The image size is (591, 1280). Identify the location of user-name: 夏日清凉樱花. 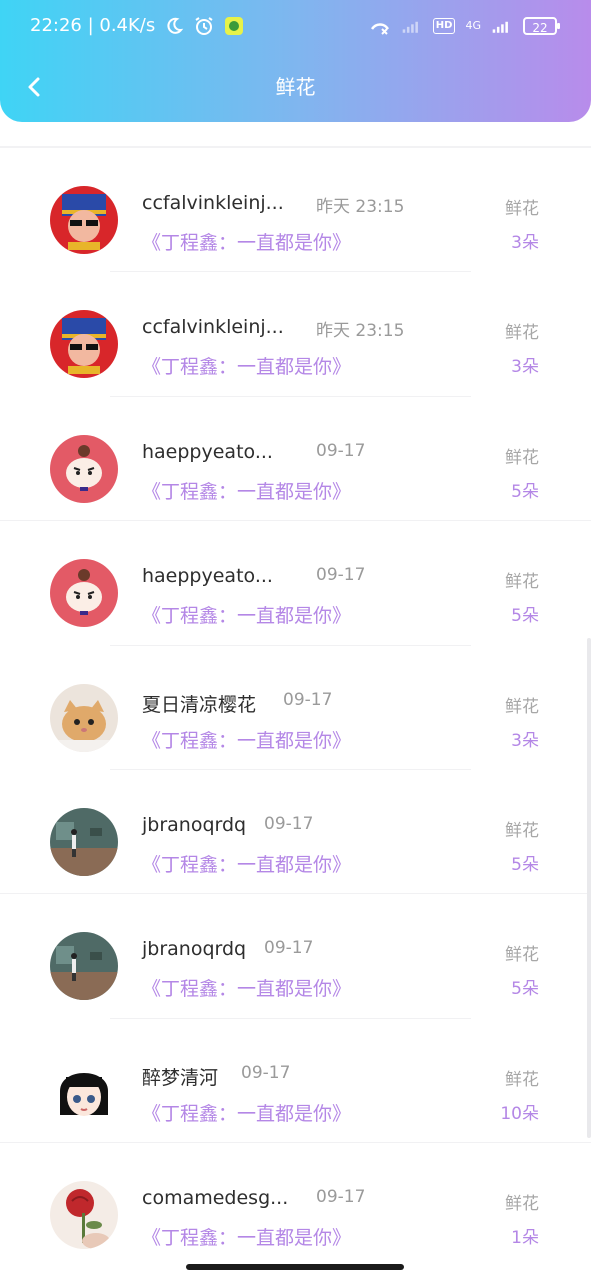
(199, 703).